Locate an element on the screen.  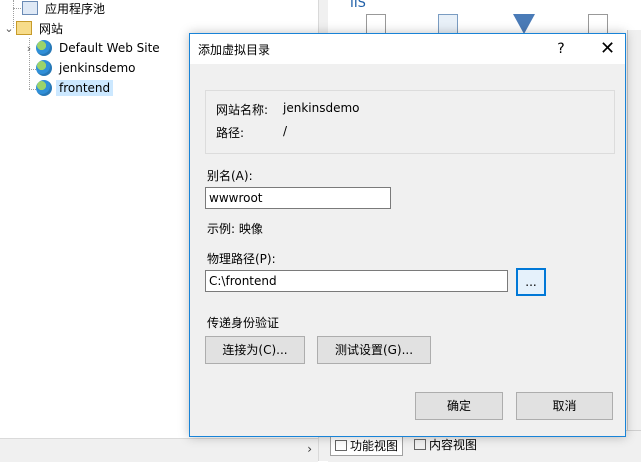
sites-folder-icon is located at coordinates (24, 28).